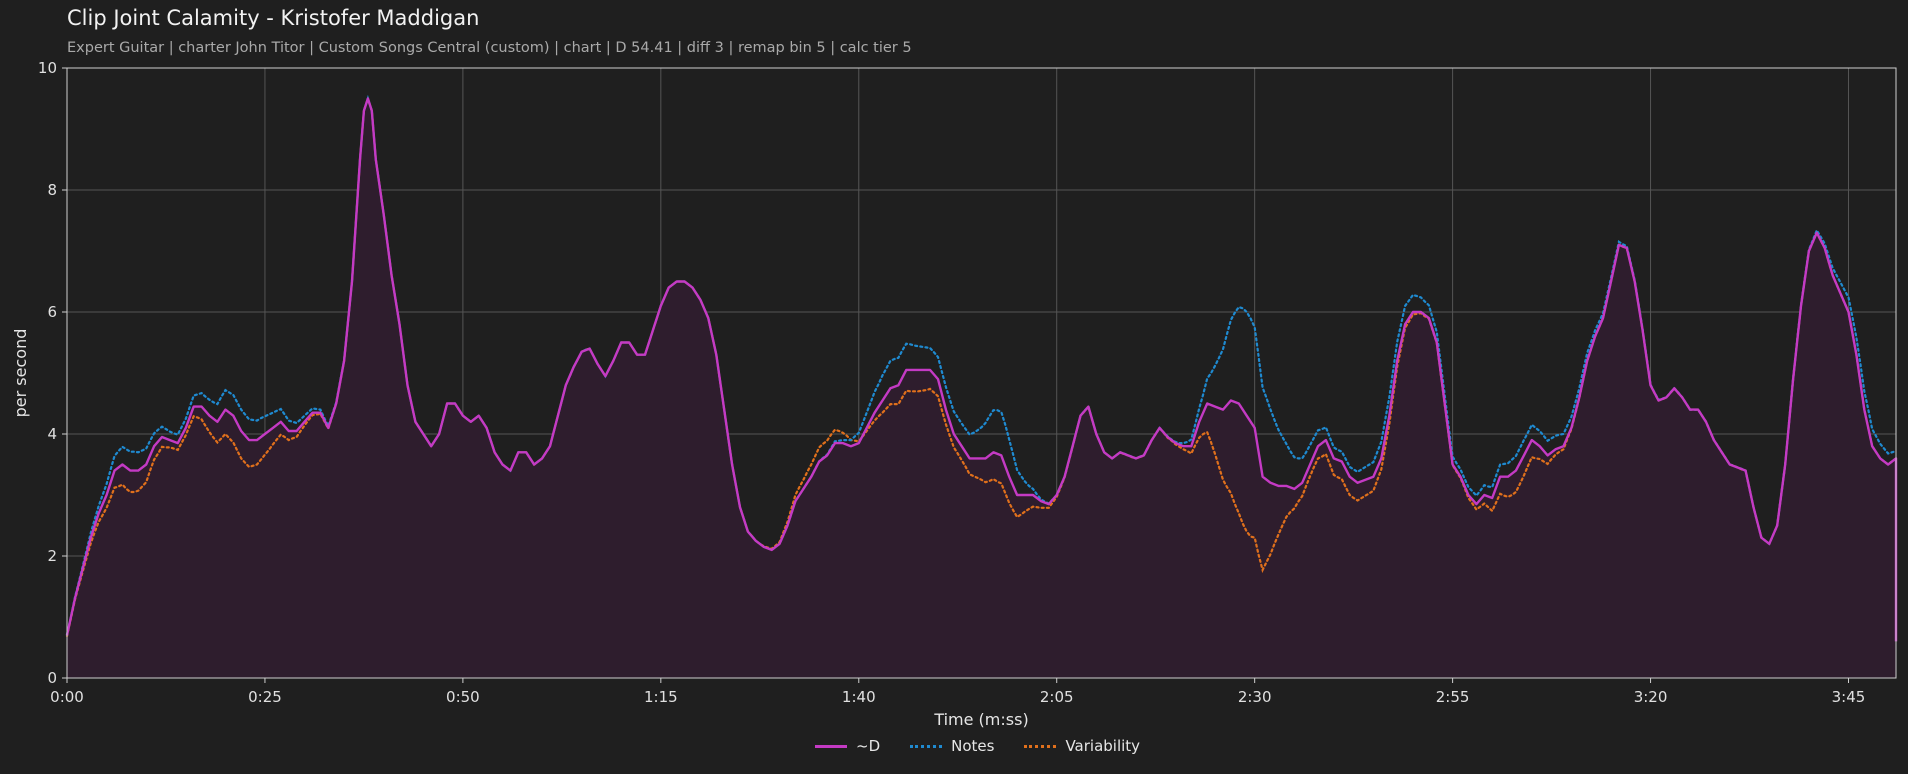  What do you see at coordinates (1651, 697) in the screenshot?
I see `x-tick-label: 3:20` at bounding box center [1651, 697].